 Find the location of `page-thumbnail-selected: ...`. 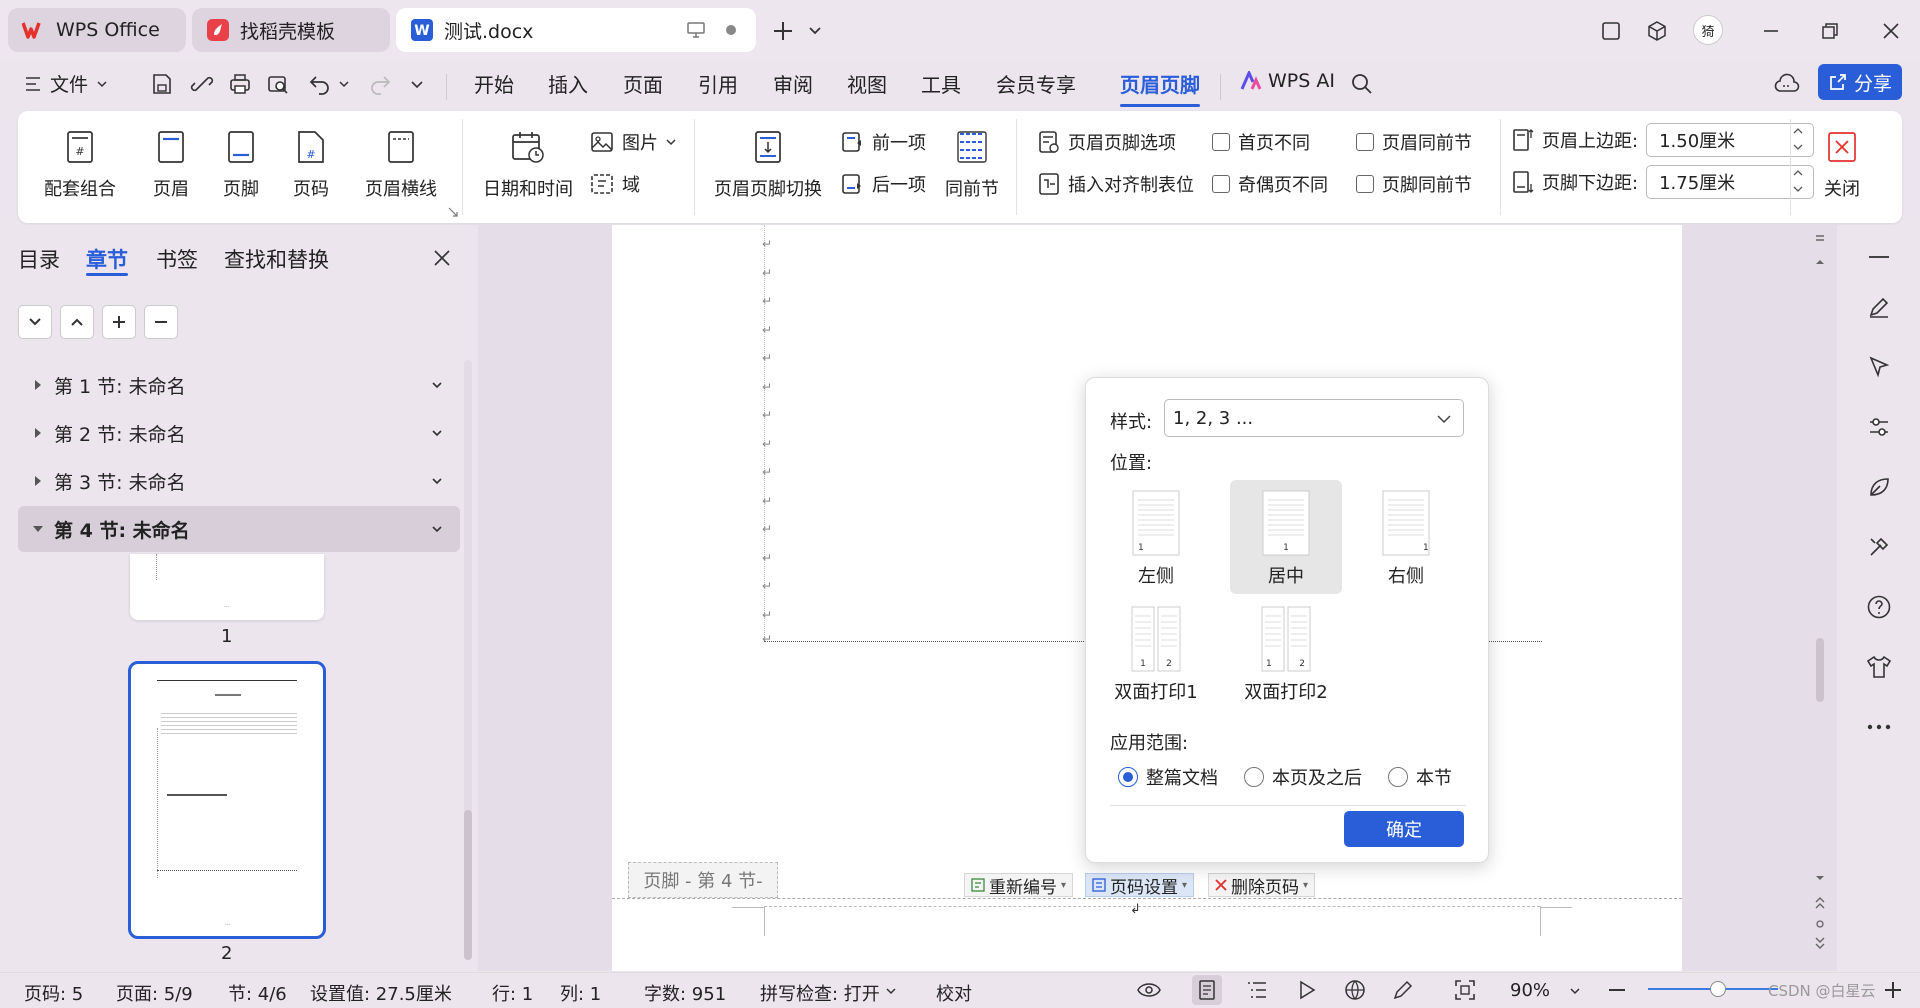

page-thumbnail-selected: ... is located at coordinates (227, 800).